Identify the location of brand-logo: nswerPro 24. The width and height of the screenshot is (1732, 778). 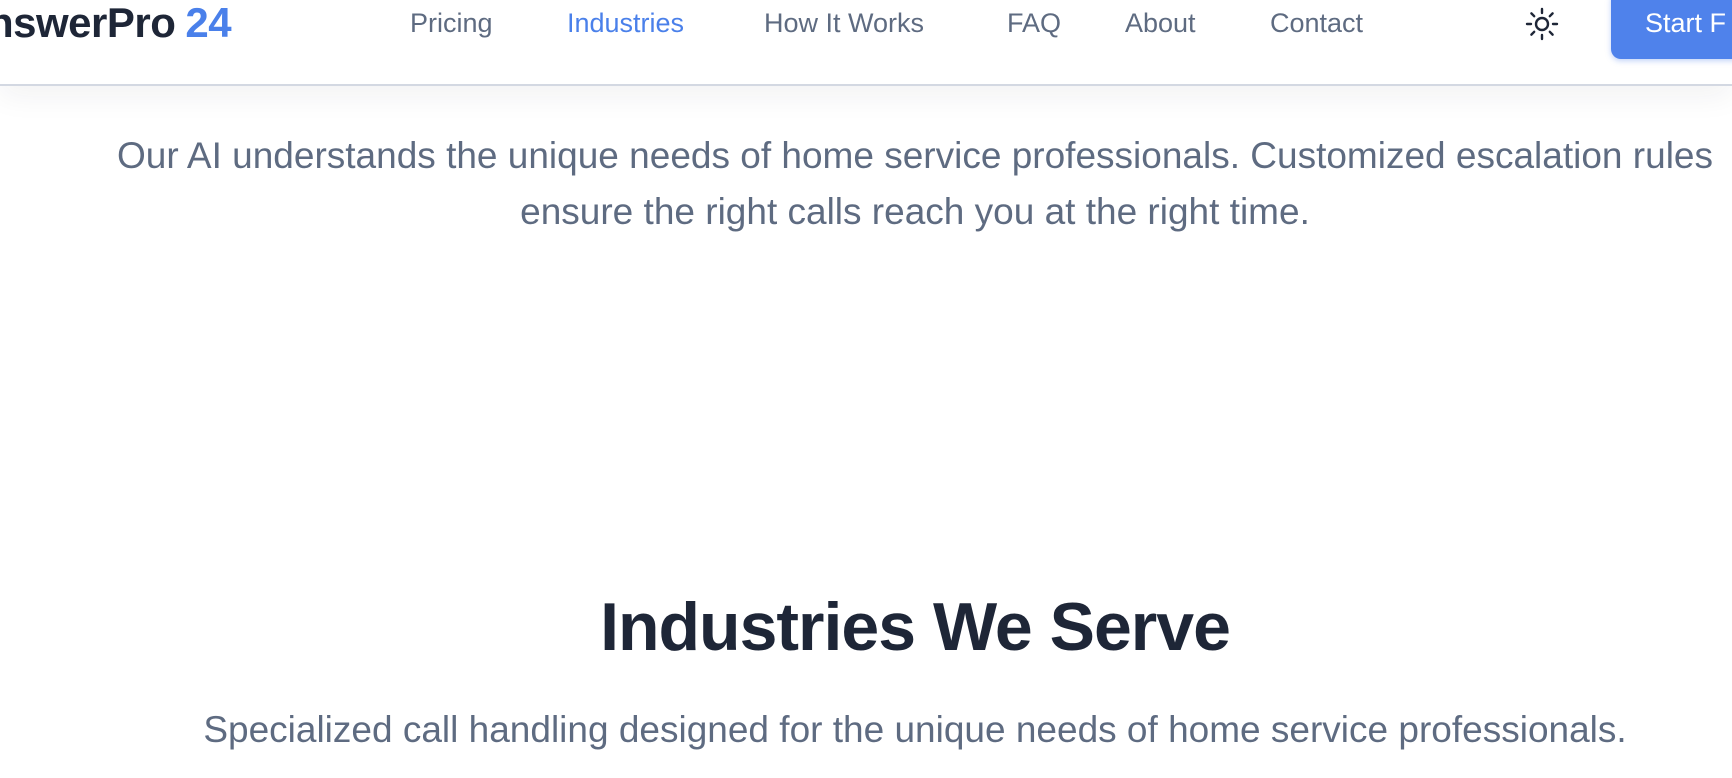
(116, 23).